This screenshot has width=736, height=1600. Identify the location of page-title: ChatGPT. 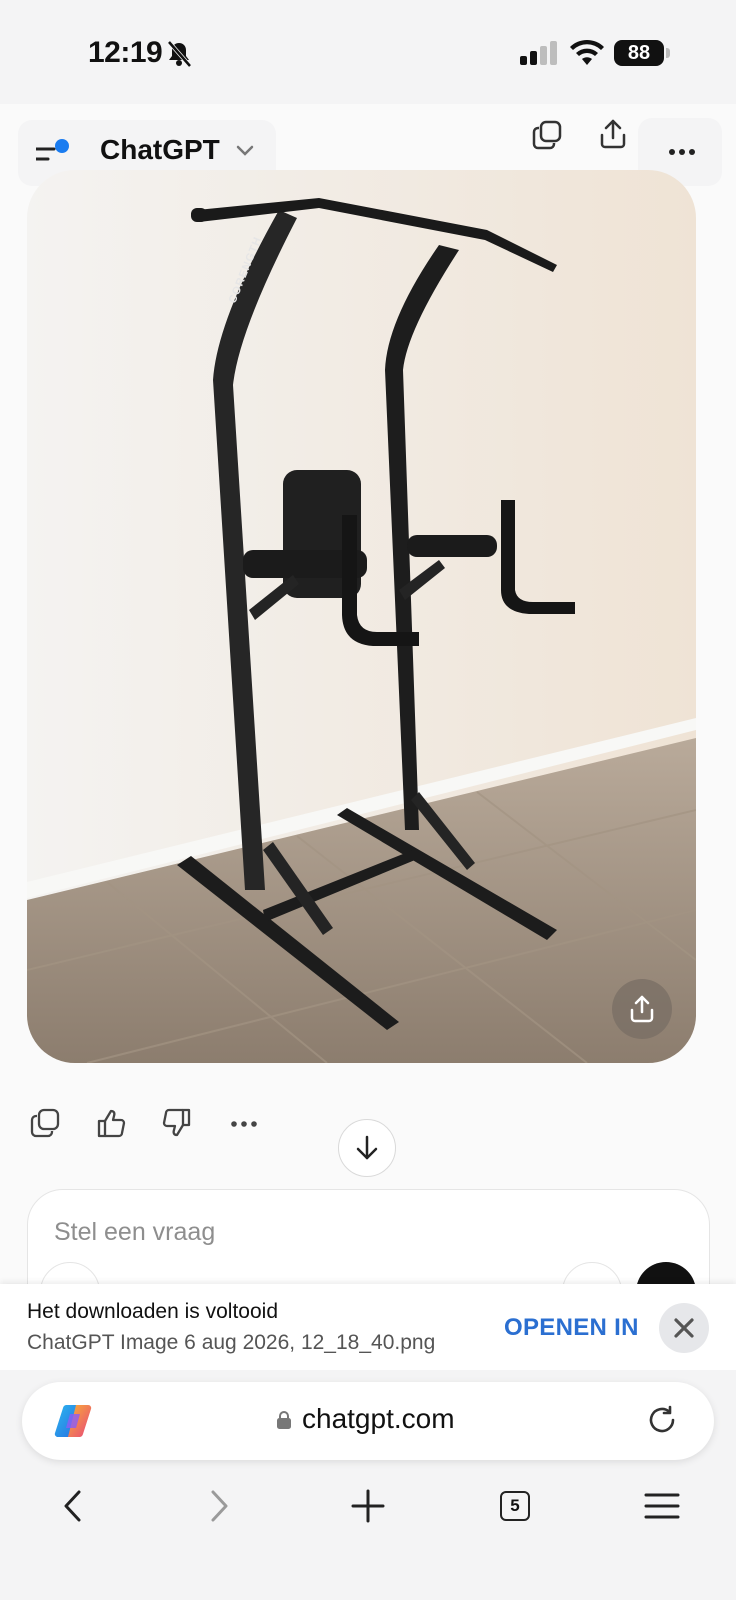
(160, 150).